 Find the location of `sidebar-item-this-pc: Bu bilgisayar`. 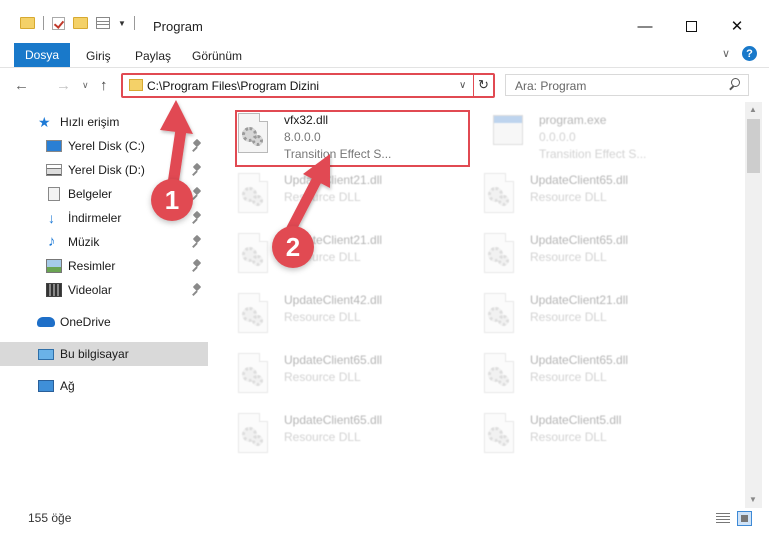

sidebar-item-this-pc: Bu bilgisayar is located at coordinates (104, 354).